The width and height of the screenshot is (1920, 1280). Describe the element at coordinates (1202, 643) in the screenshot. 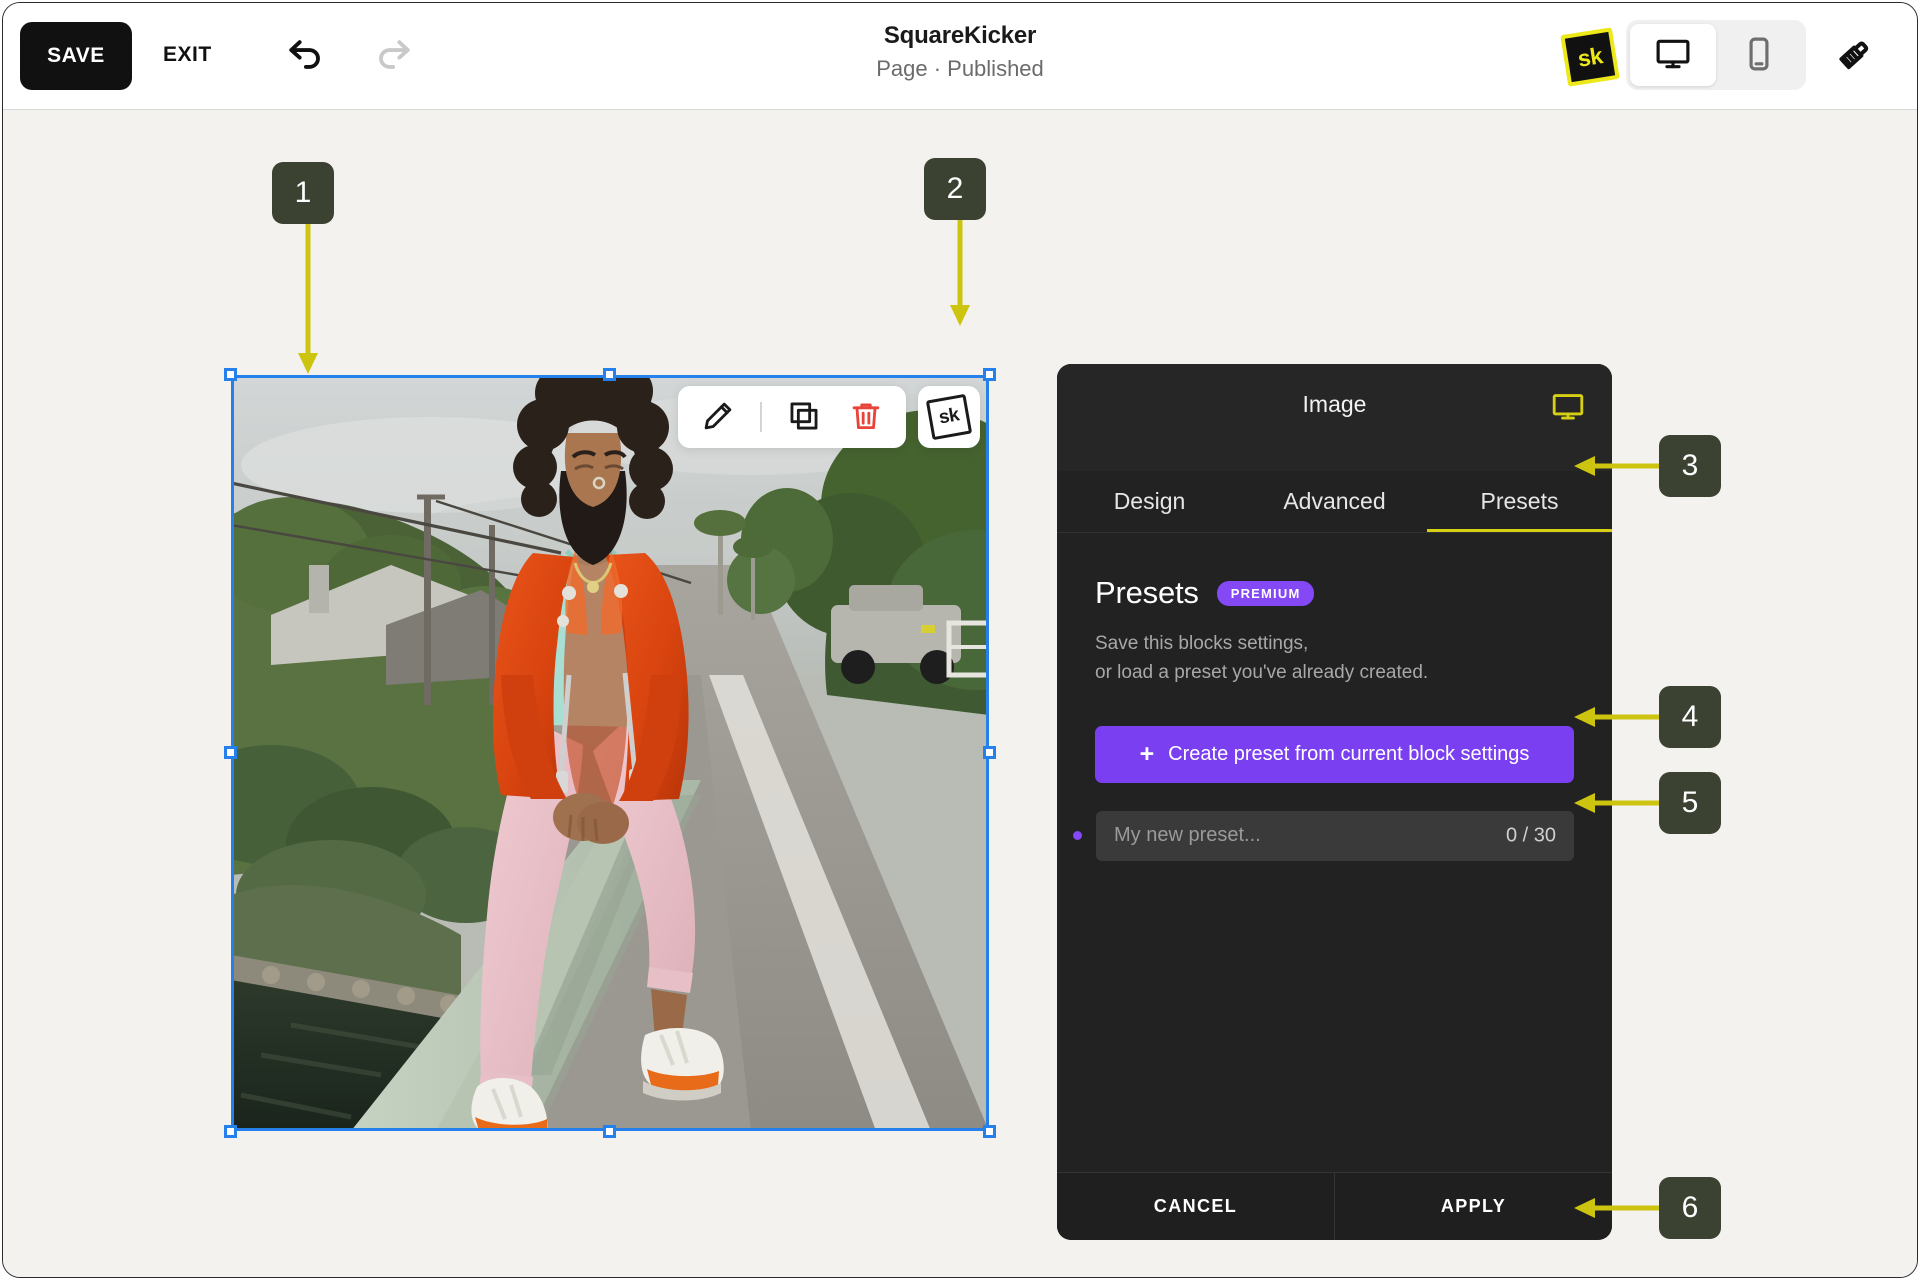

I see `presets-description-line-1: Save this blocks settings,` at that location.